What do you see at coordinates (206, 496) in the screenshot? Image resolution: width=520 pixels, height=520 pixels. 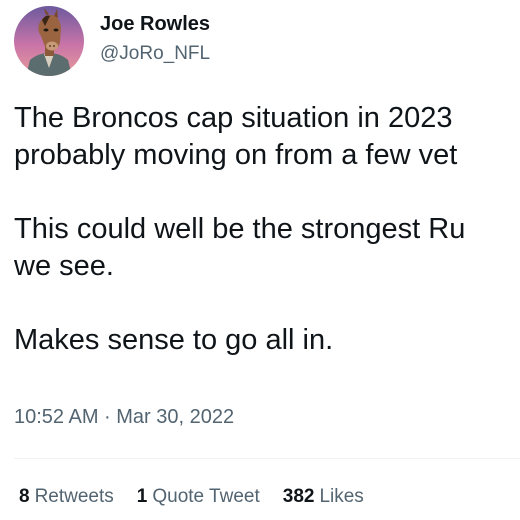 I see `quote-tweets-label: Quote Tweet` at bounding box center [206, 496].